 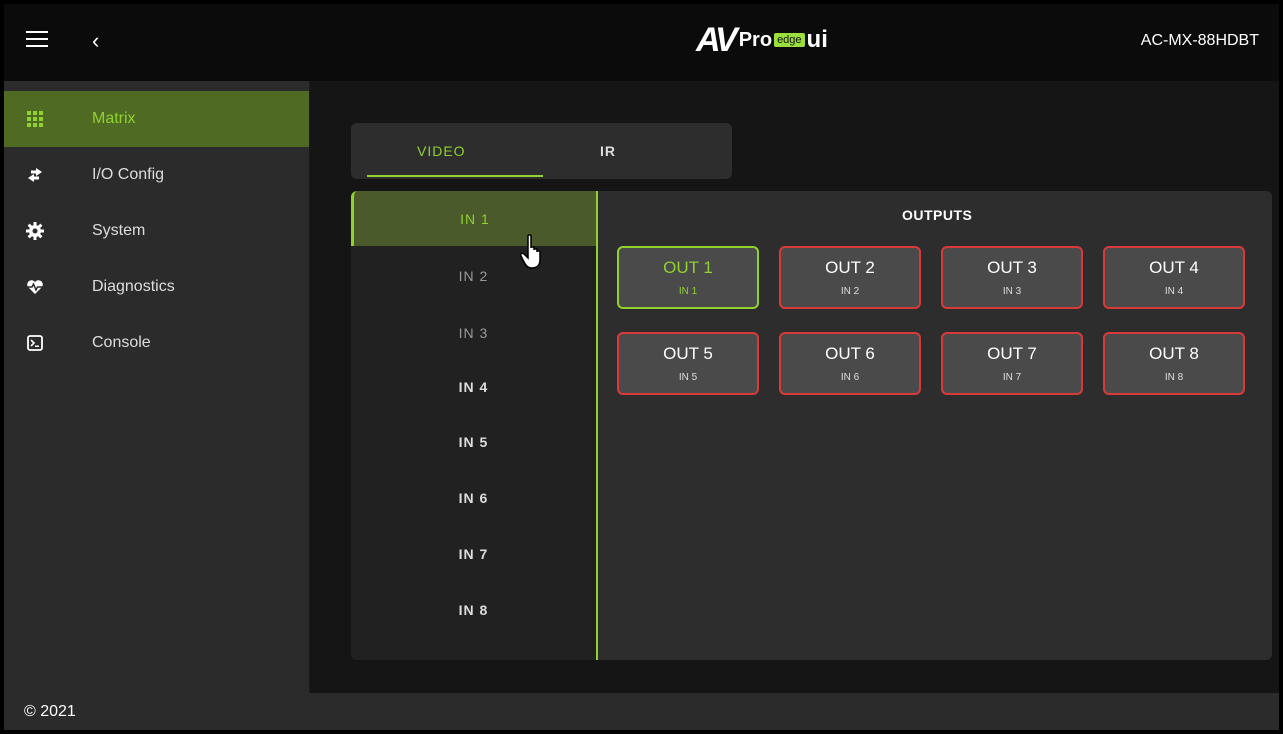 I want to click on tab-ir: IR, so click(x=608, y=151).